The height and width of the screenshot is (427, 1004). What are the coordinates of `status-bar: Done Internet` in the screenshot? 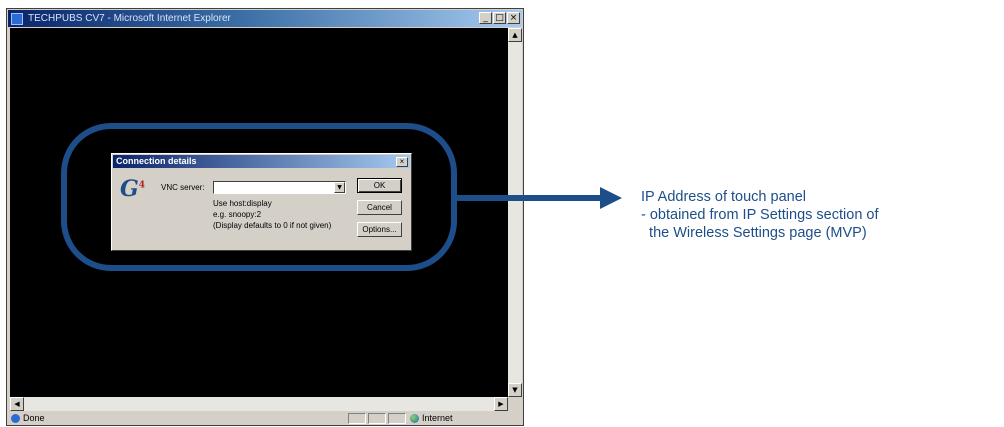 It's located at (265, 418).